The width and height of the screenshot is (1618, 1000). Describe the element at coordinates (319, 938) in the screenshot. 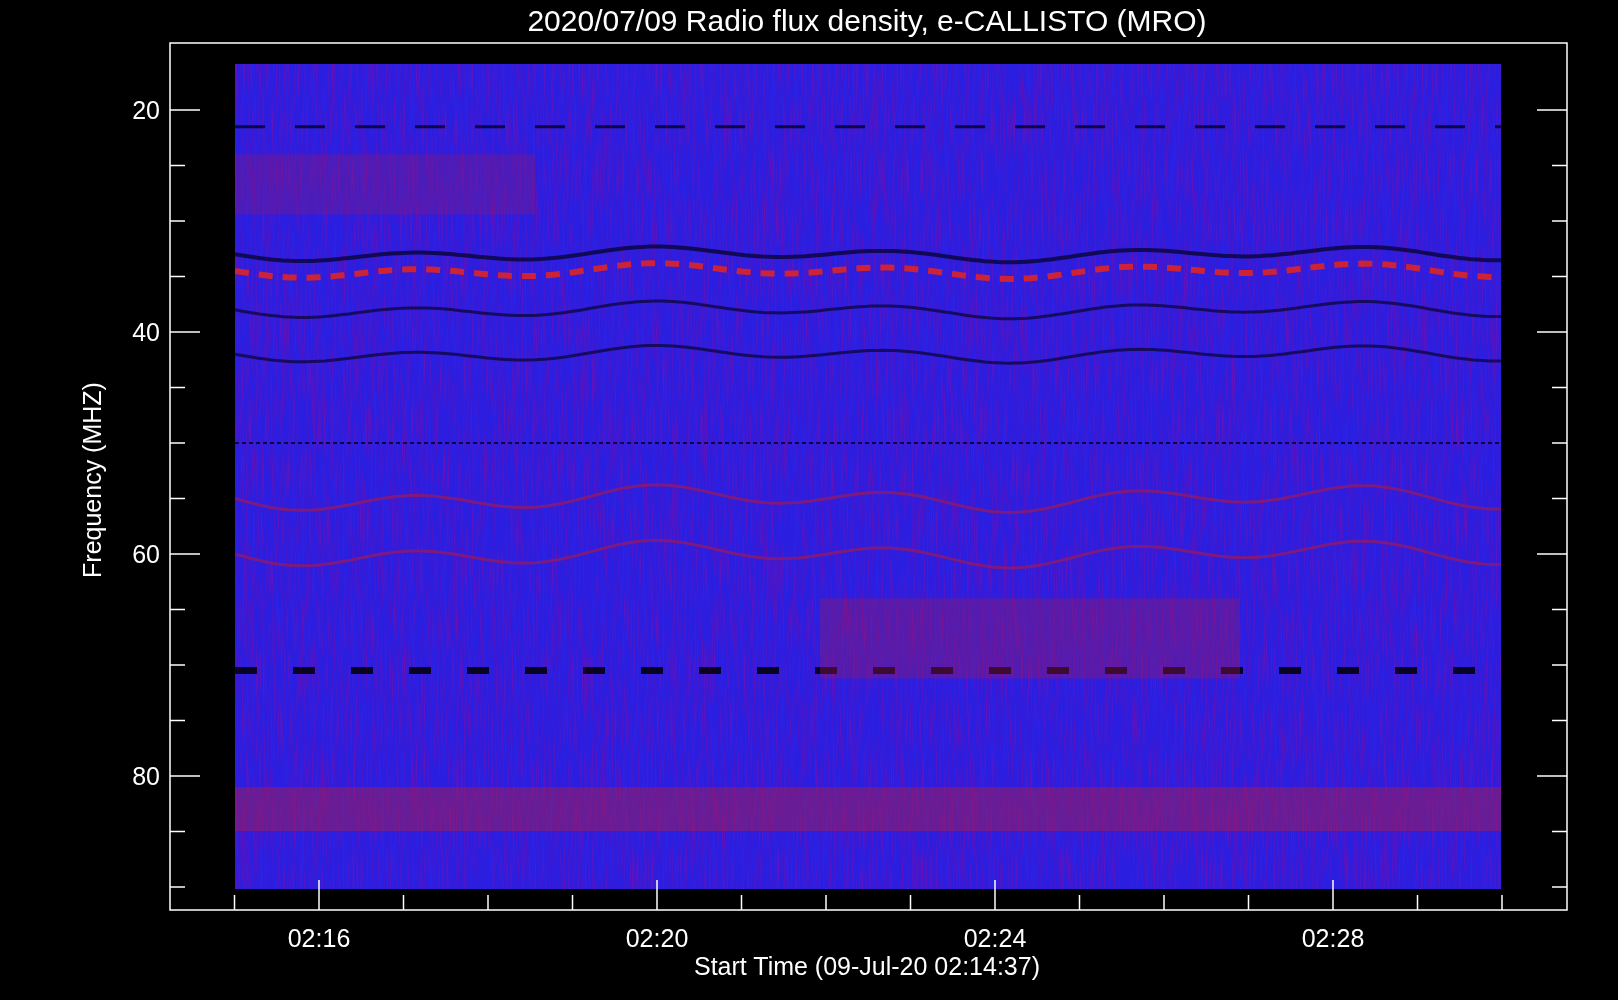

I see `x-tick-label: 02:16` at that location.